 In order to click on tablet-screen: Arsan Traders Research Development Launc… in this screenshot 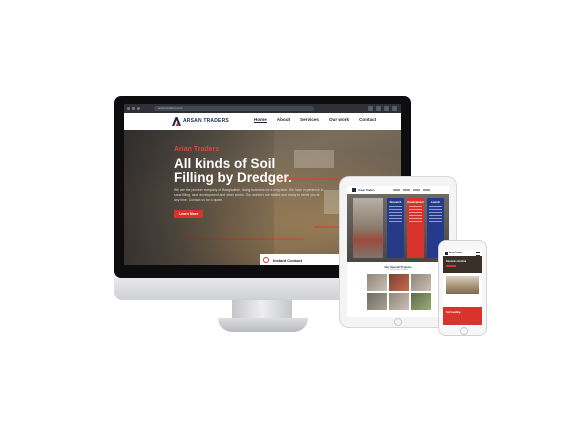, I will do `click(398, 251)`.